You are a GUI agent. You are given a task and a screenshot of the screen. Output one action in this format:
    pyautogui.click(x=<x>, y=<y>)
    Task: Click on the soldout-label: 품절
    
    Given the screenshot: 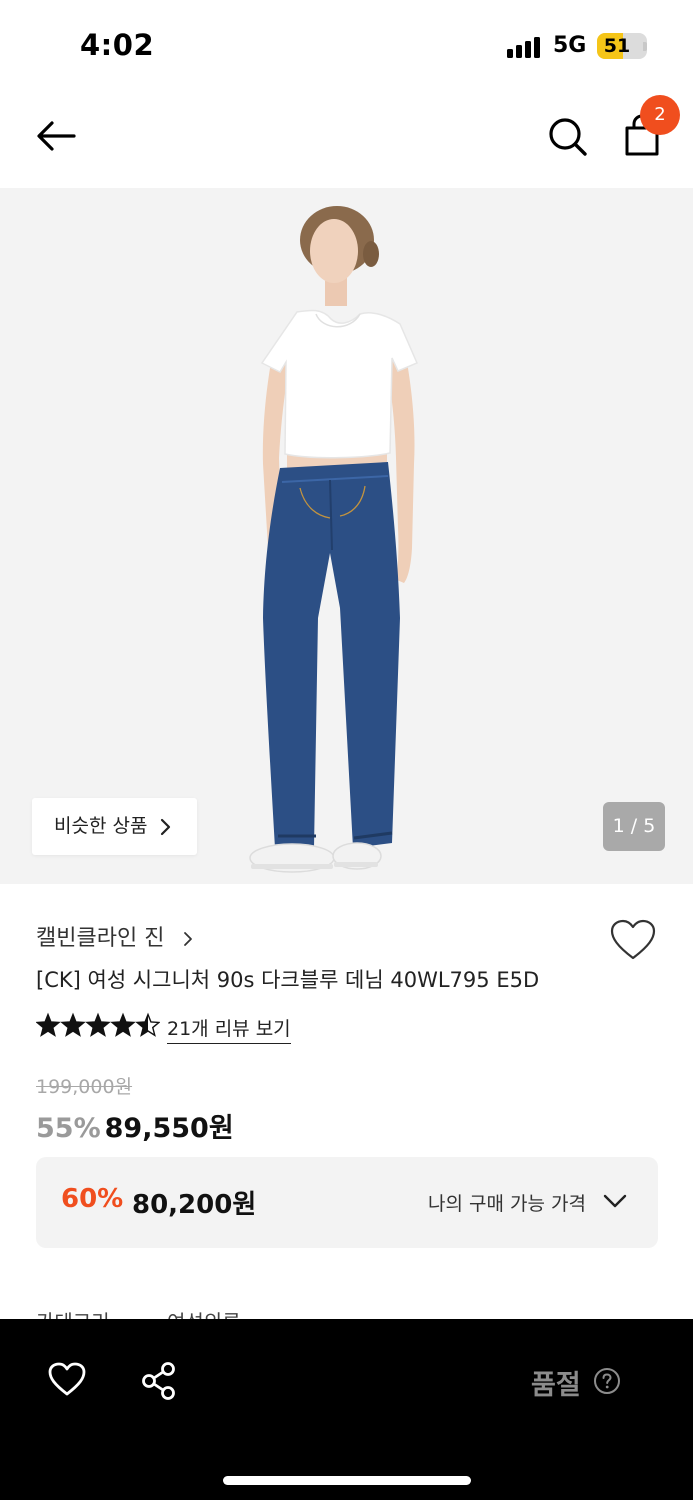 What is the action you would take?
    pyautogui.click(x=556, y=1385)
    